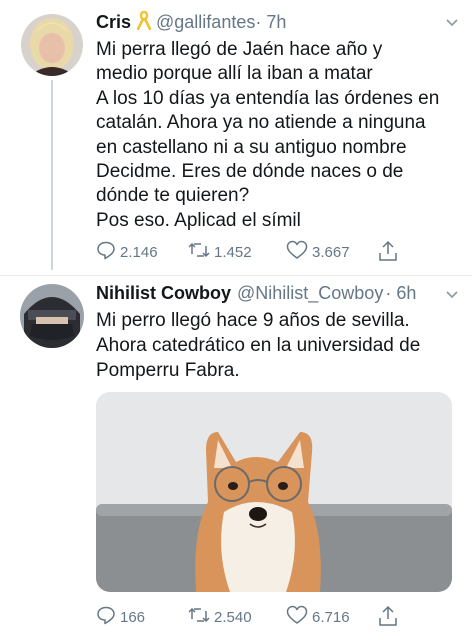  I want to click on like-button: 3.667, so click(318, 252).